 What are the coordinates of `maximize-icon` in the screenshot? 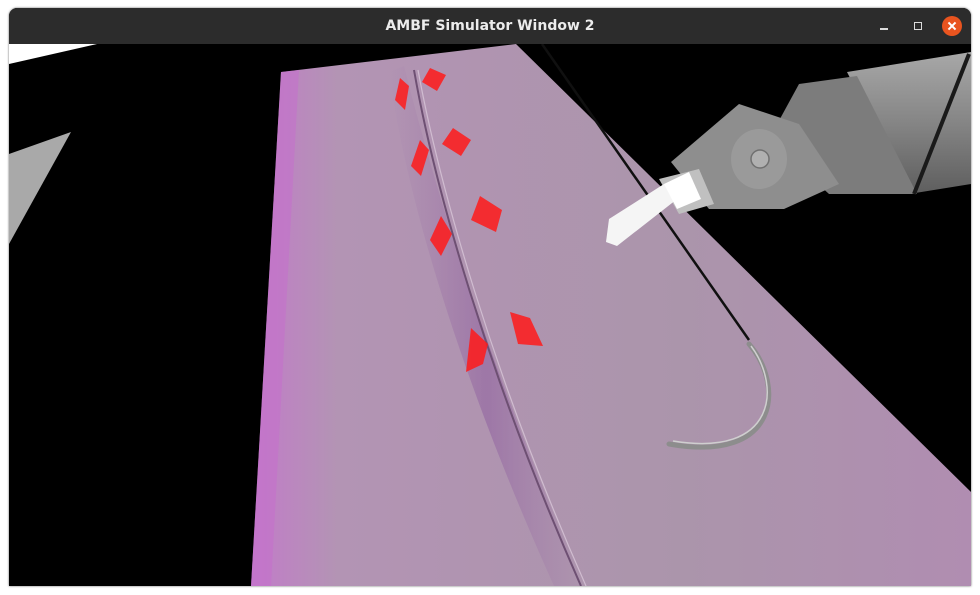 It's located at (918, 26).